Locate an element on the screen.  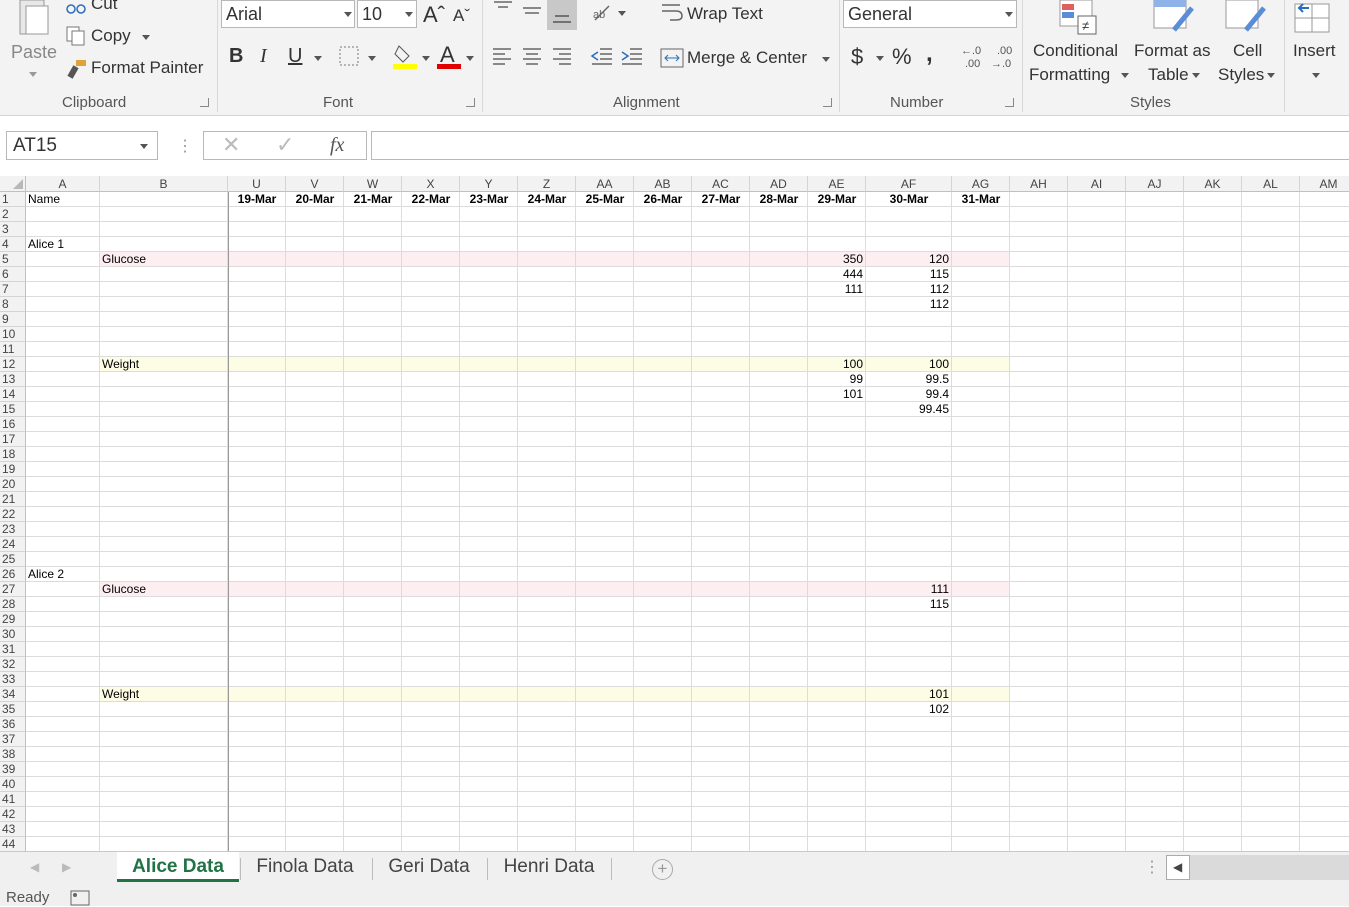
cell-a26: Alice 2 is located at coordinates (63, 574).